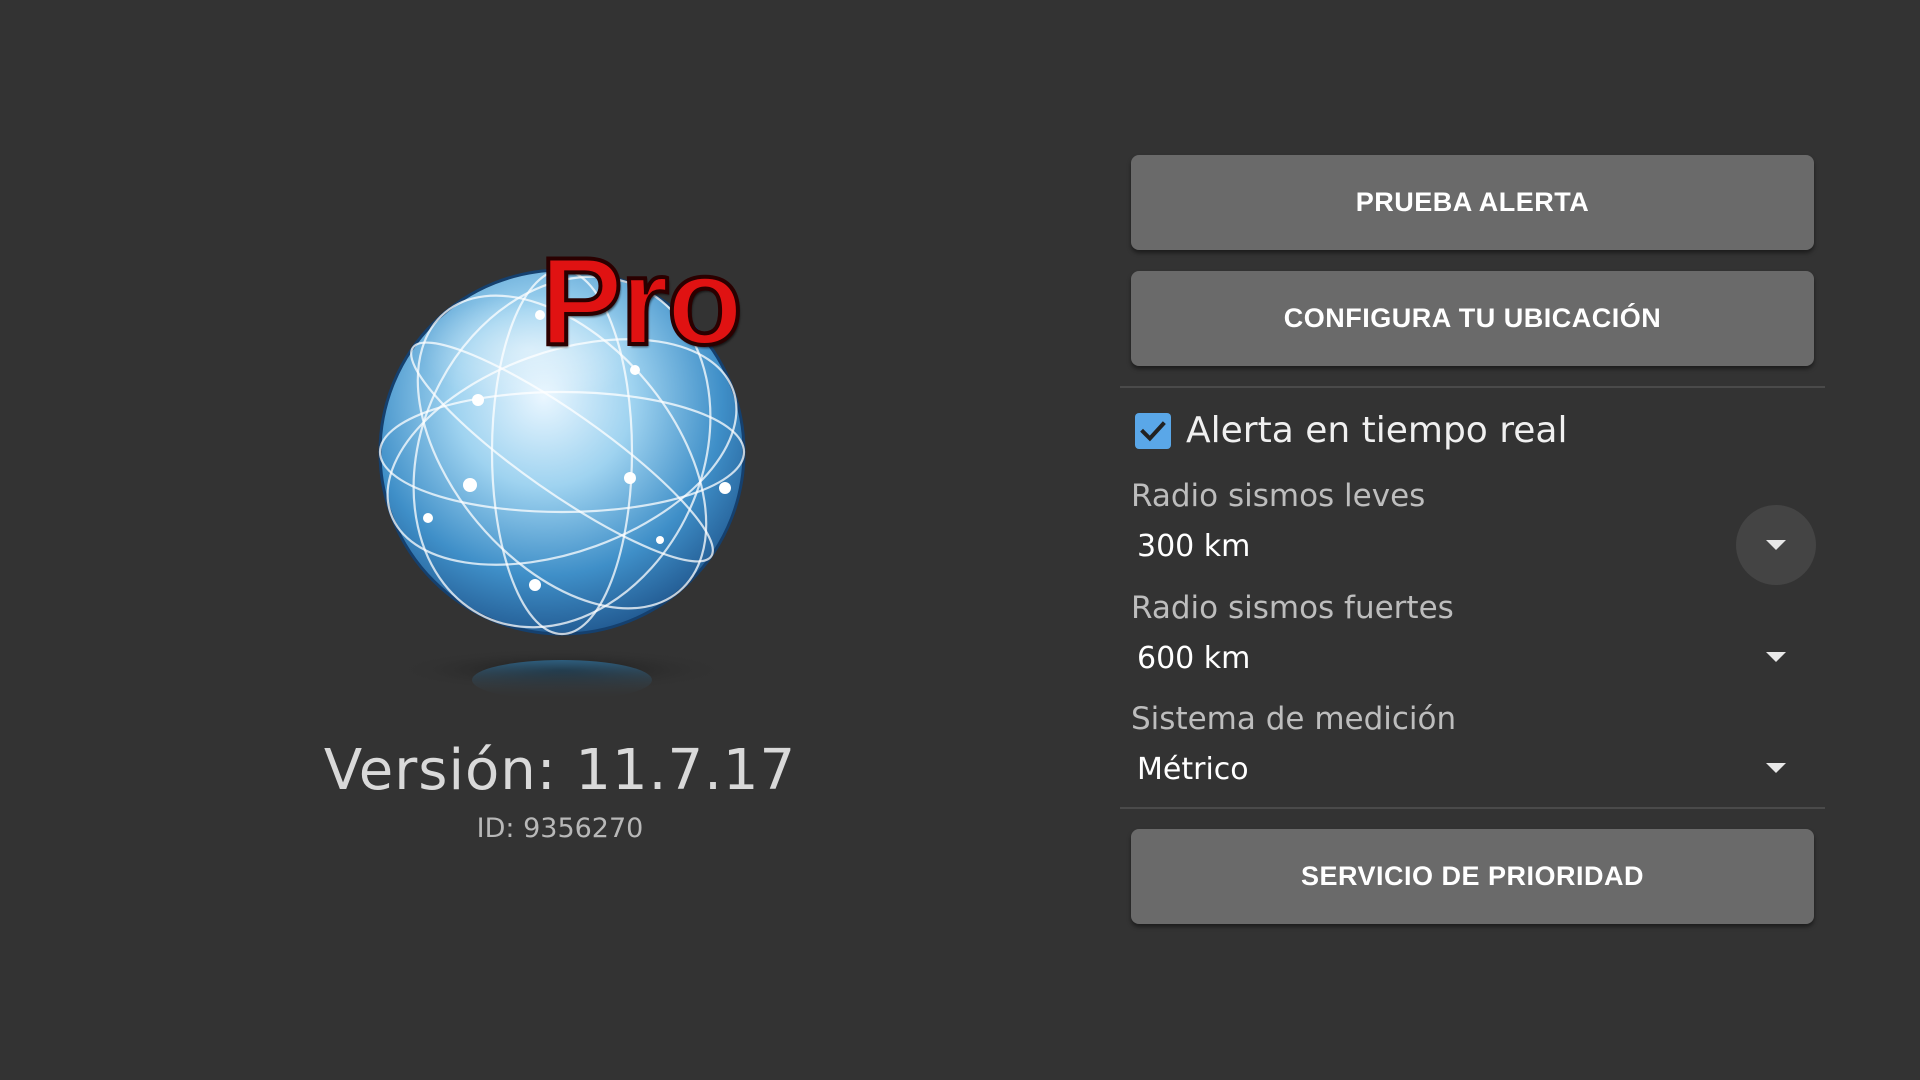 Image resolution: width=1920 pixels, height=1080 pixels. What do you see at coordinates (560, 770) in the screenshot?
I see `version-label: Versión: 11.7.17` at bounding box center [560, 770].